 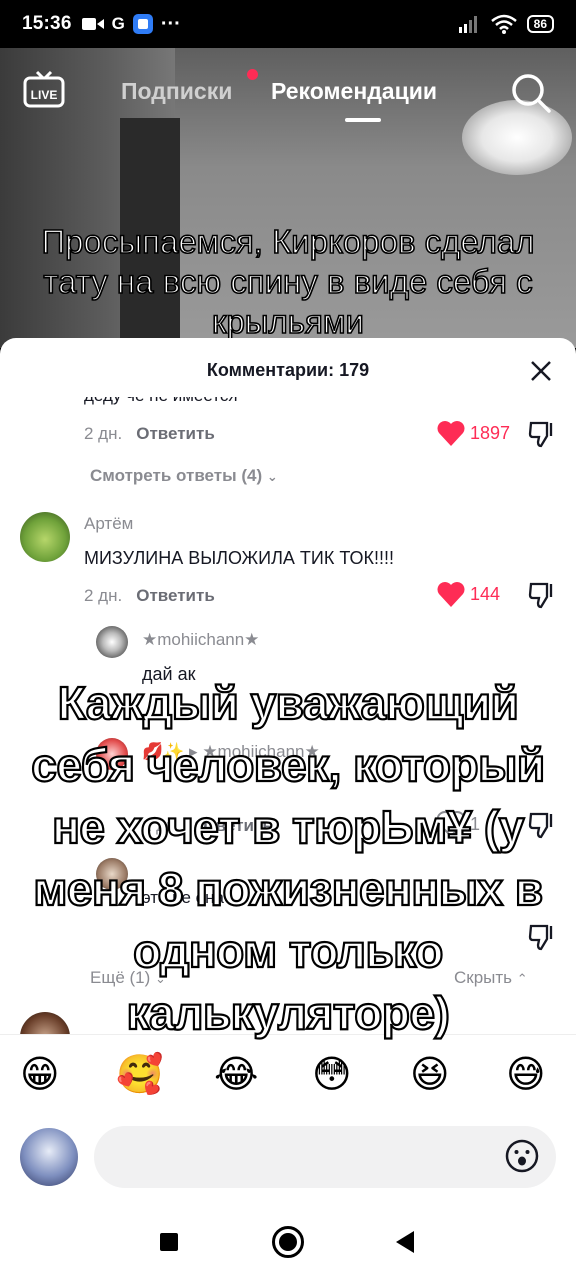 What do you see at coordinates (363, 120) in the screenshot?
I see `active-tab-indicator` at bounding box center [363, 120].